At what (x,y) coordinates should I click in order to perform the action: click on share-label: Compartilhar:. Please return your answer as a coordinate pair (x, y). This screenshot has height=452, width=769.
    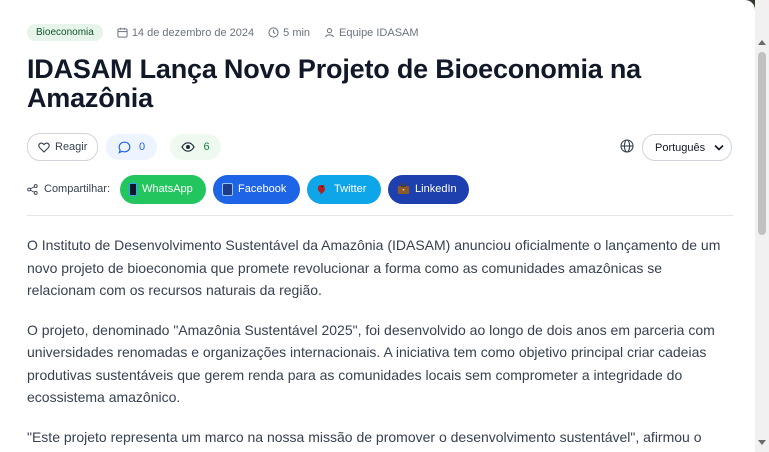
    Looking at the image, I should click on (77, 189).